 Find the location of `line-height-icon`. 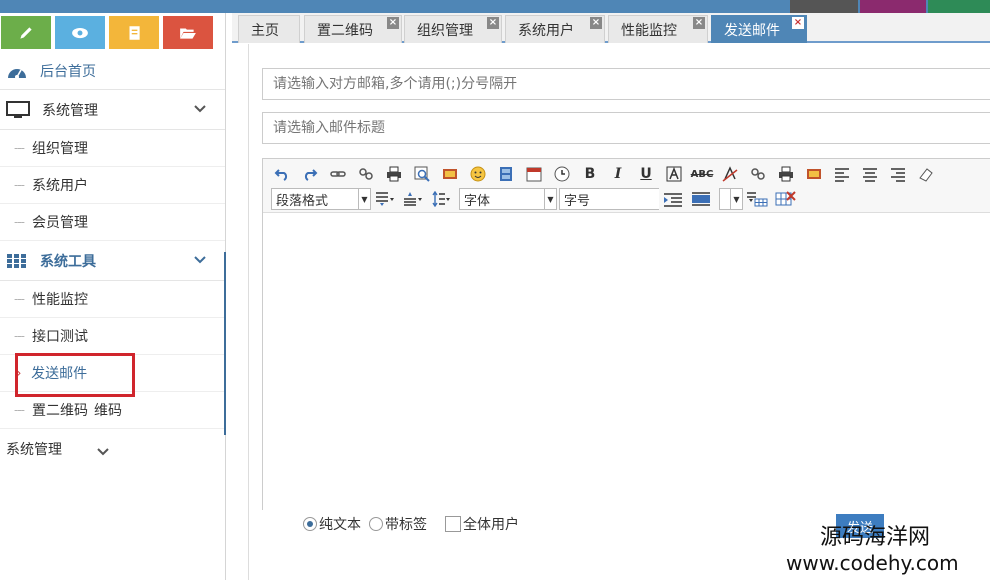

line-height-icon is located at coordinates (441, 199).